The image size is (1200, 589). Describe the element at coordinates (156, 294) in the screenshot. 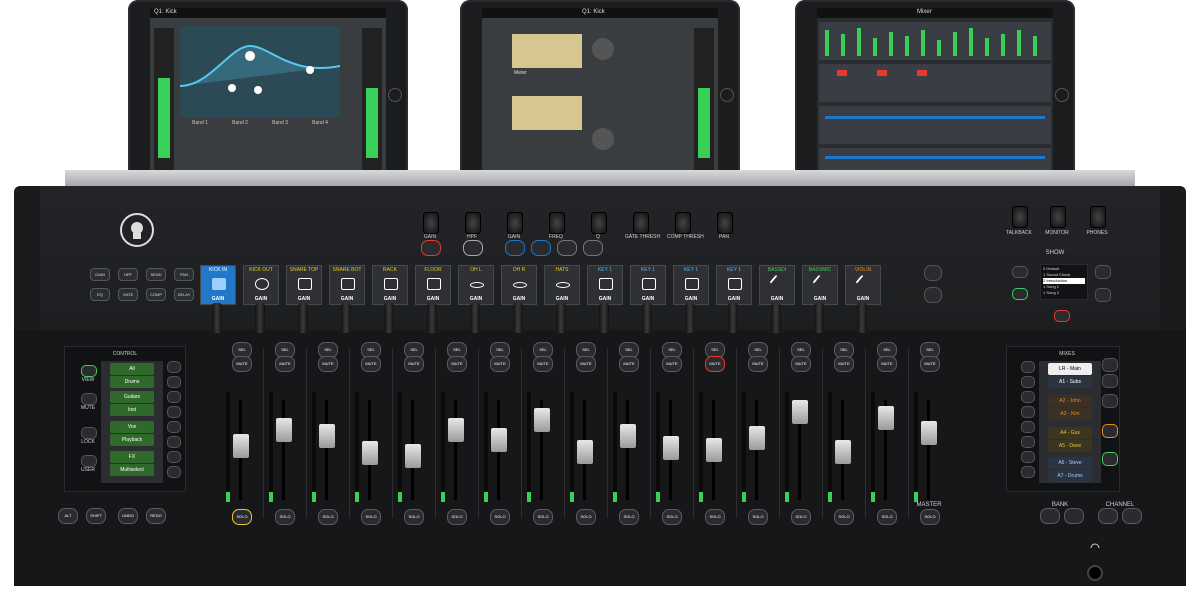

I see `comp-button: COMP` at that location.